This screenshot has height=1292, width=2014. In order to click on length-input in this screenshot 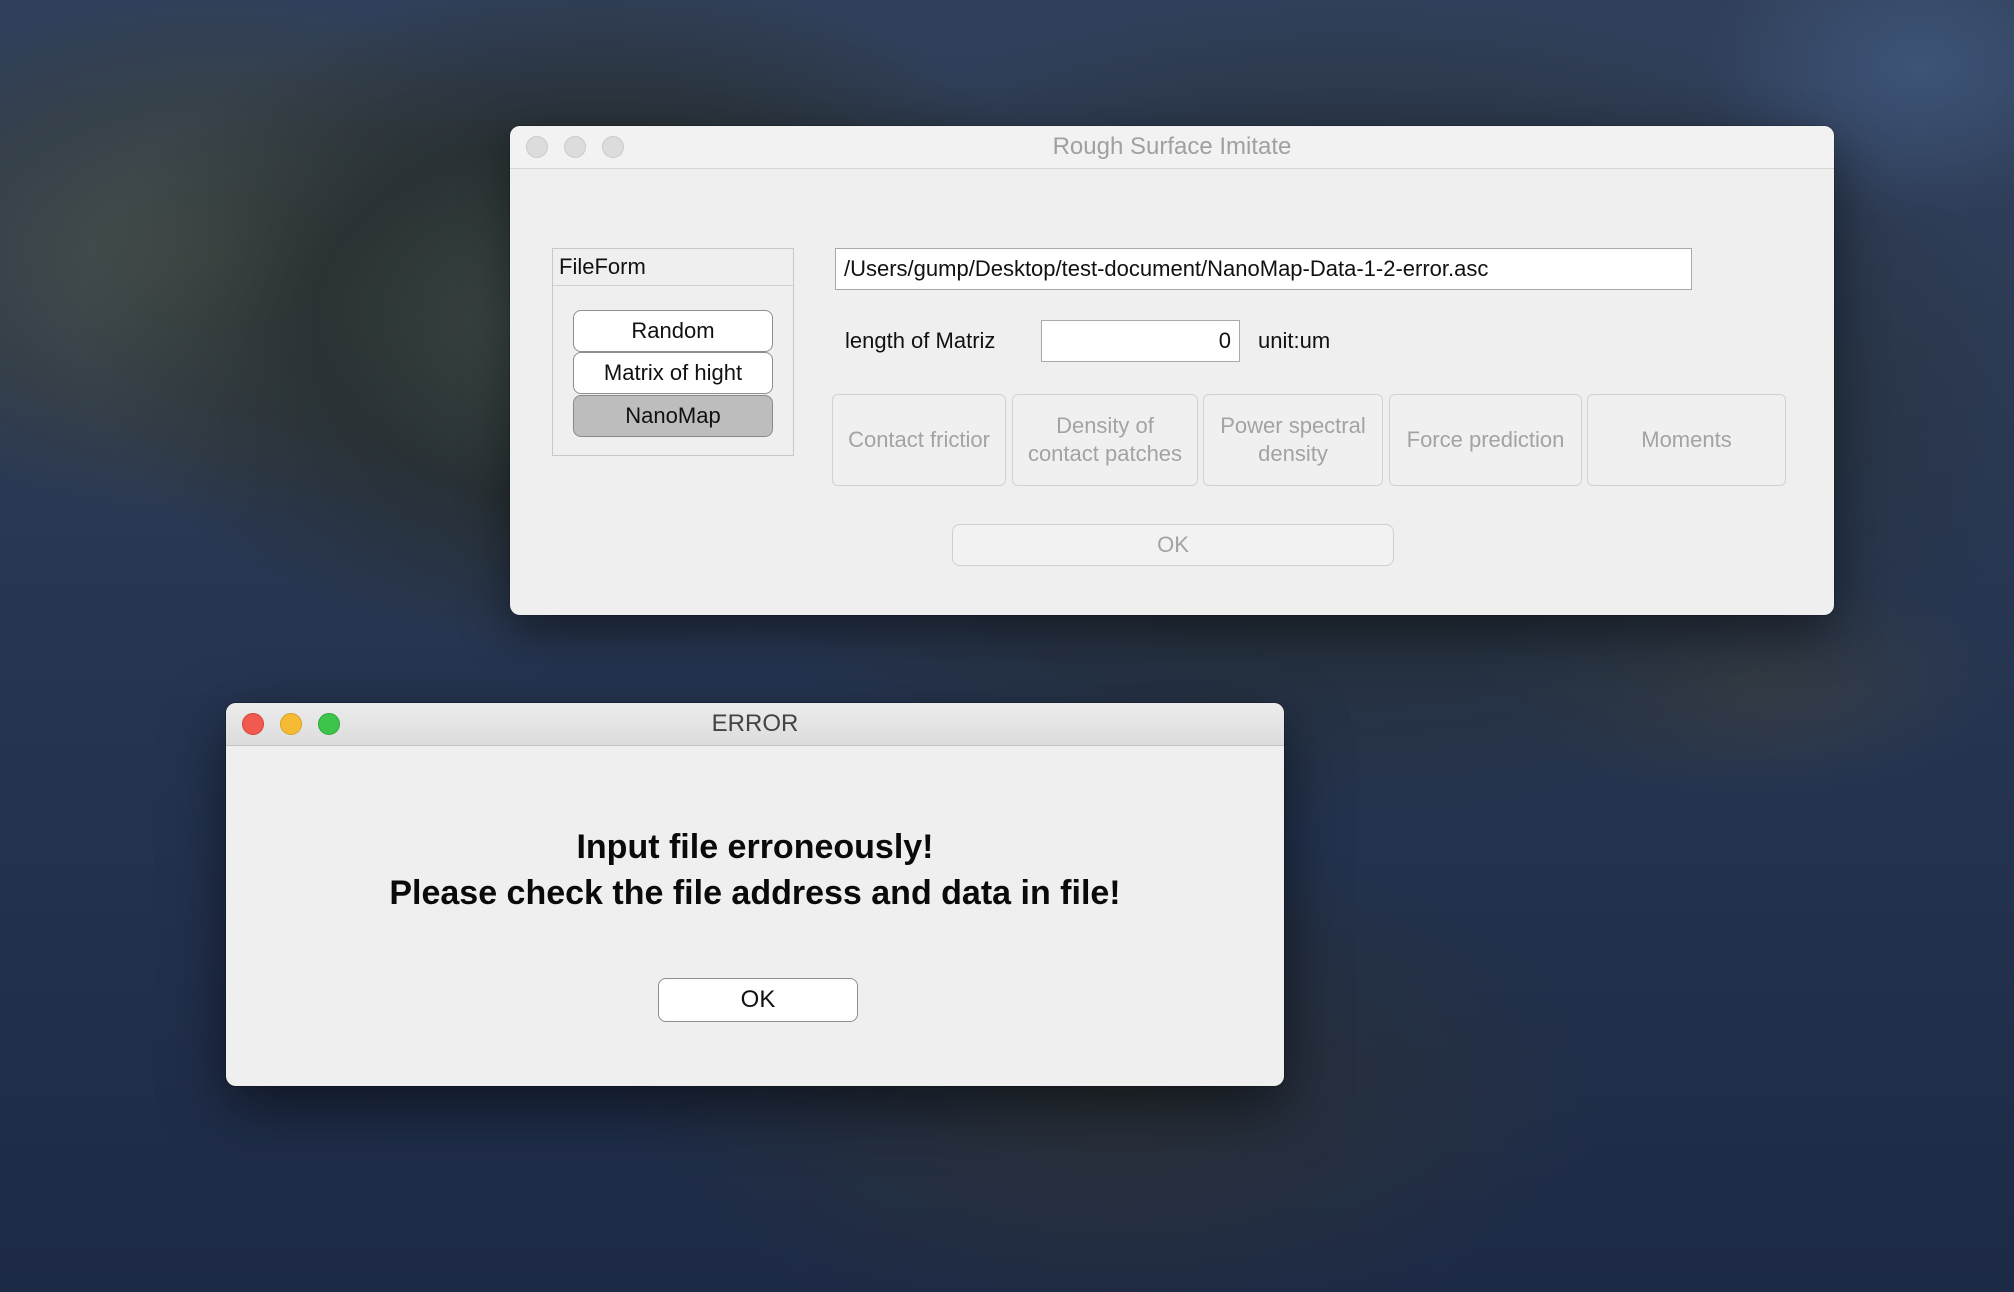, I will do `click(1140, 341)`.